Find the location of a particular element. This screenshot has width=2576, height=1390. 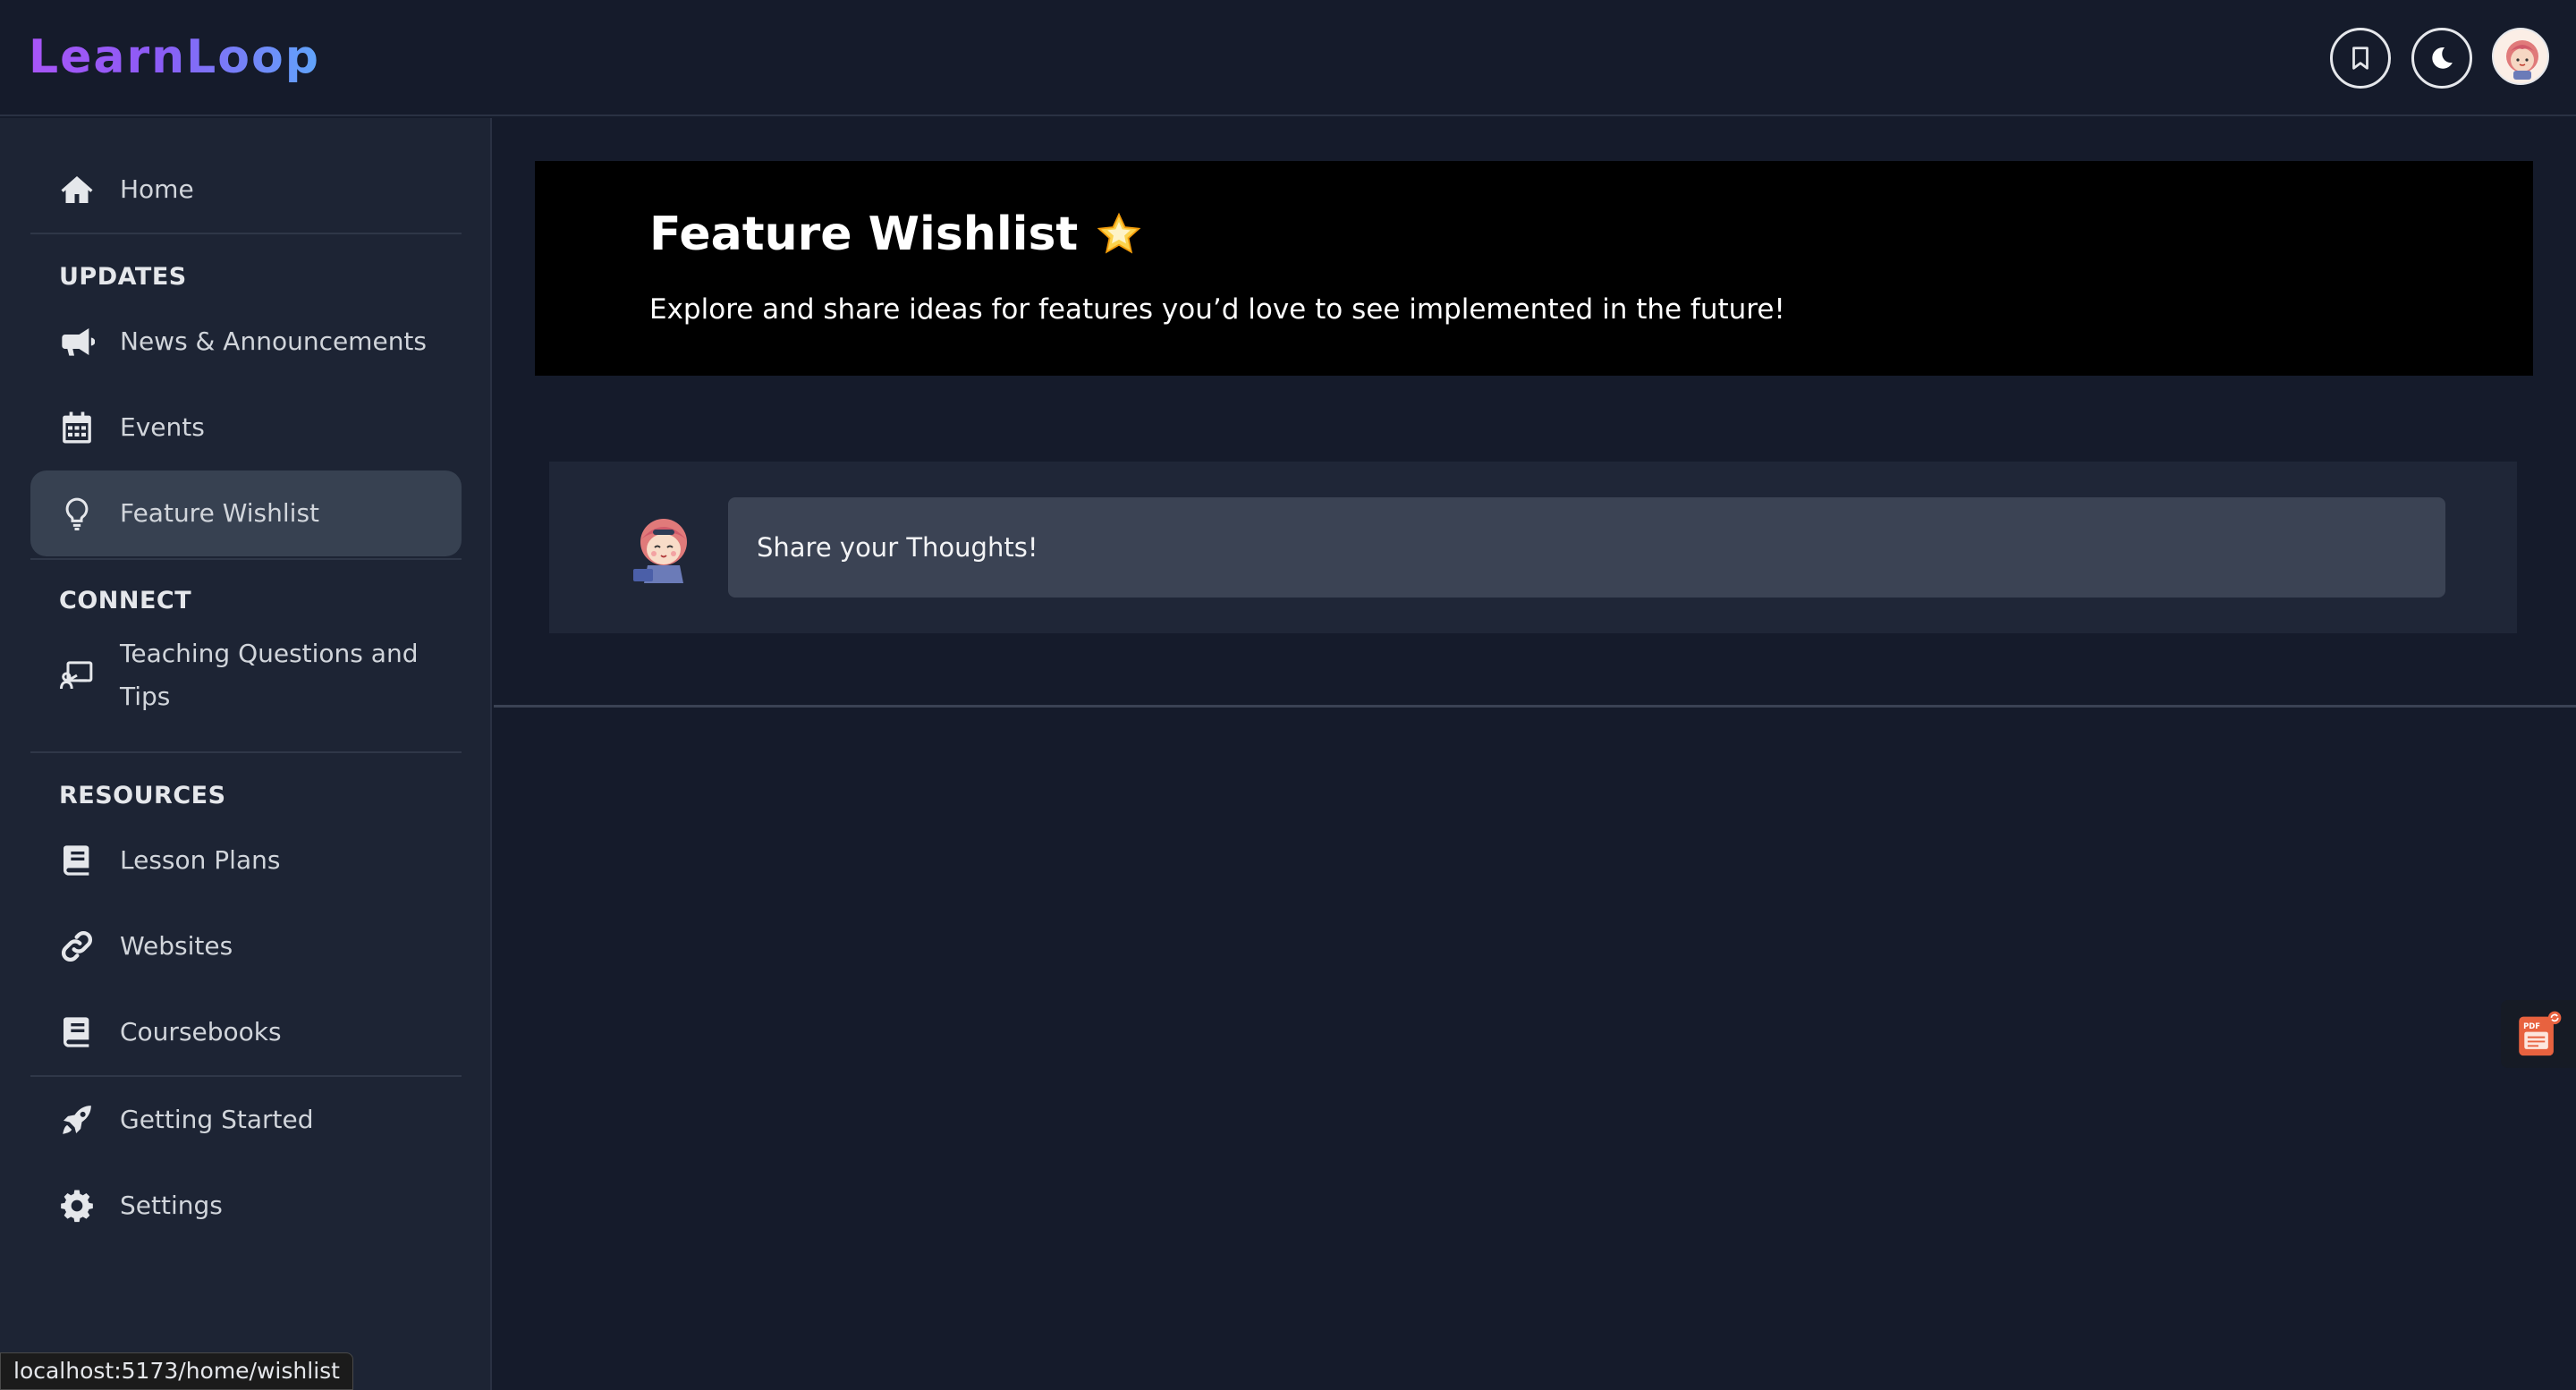

pdf-tool-button: PDF is located at coordinates (2538, 1034).